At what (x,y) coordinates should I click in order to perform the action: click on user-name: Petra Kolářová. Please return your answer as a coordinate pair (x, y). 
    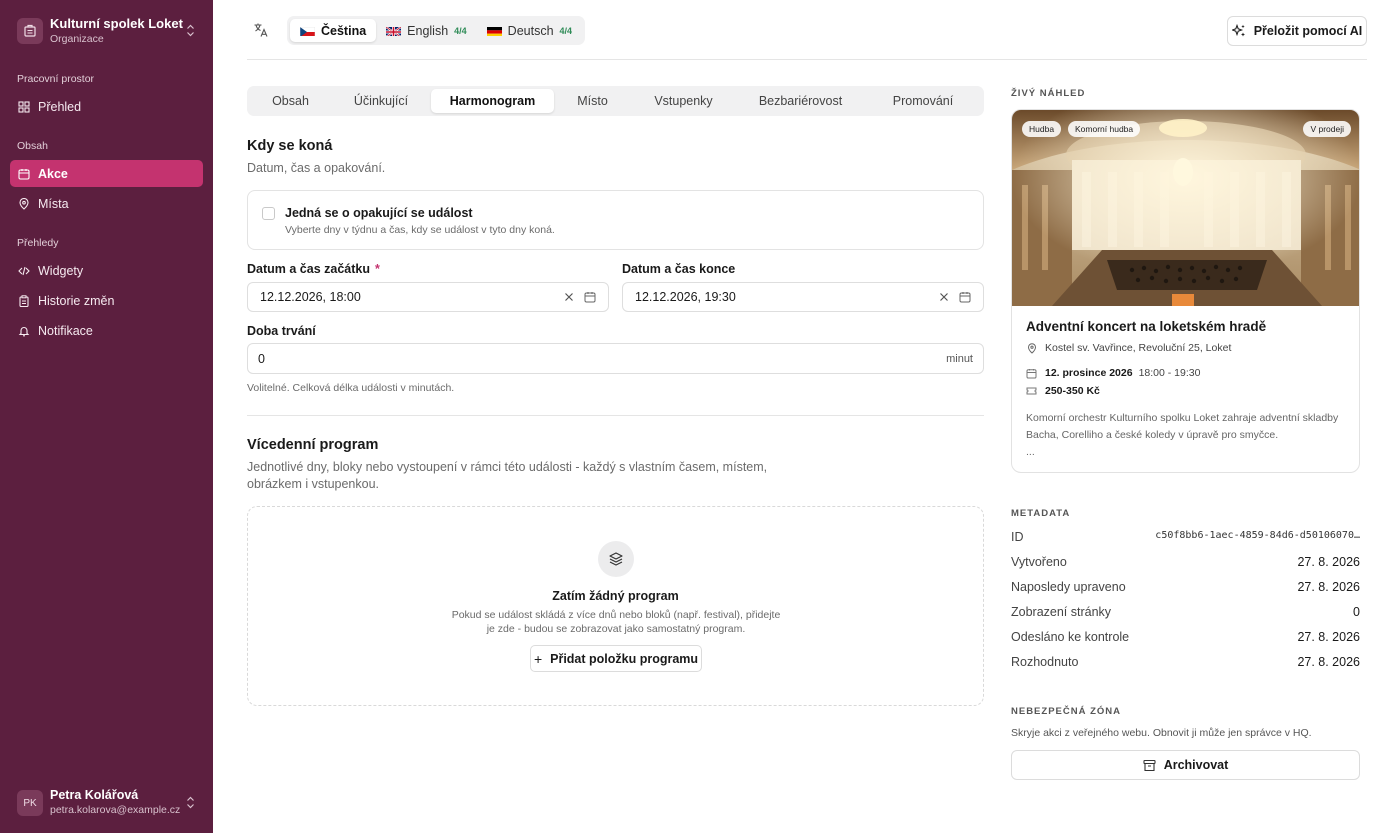
    Looking at the image, I should click on (94, 795).